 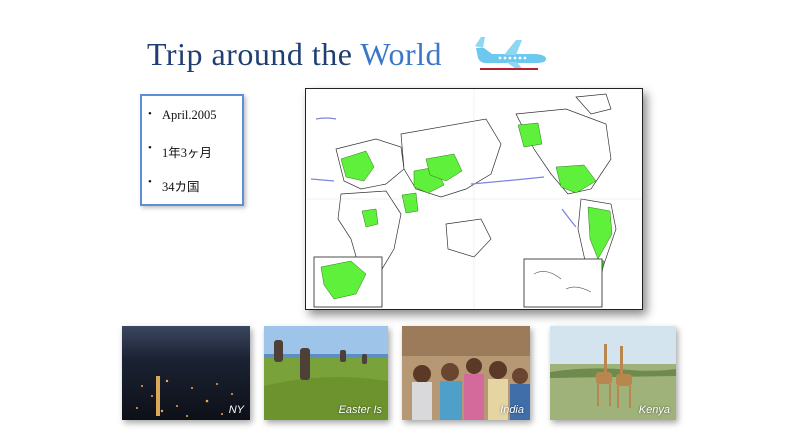 What do you see at coordinates (186, 373) in the screenshot?
I see `photo-ny: NY` at bounding box center [186, 373].